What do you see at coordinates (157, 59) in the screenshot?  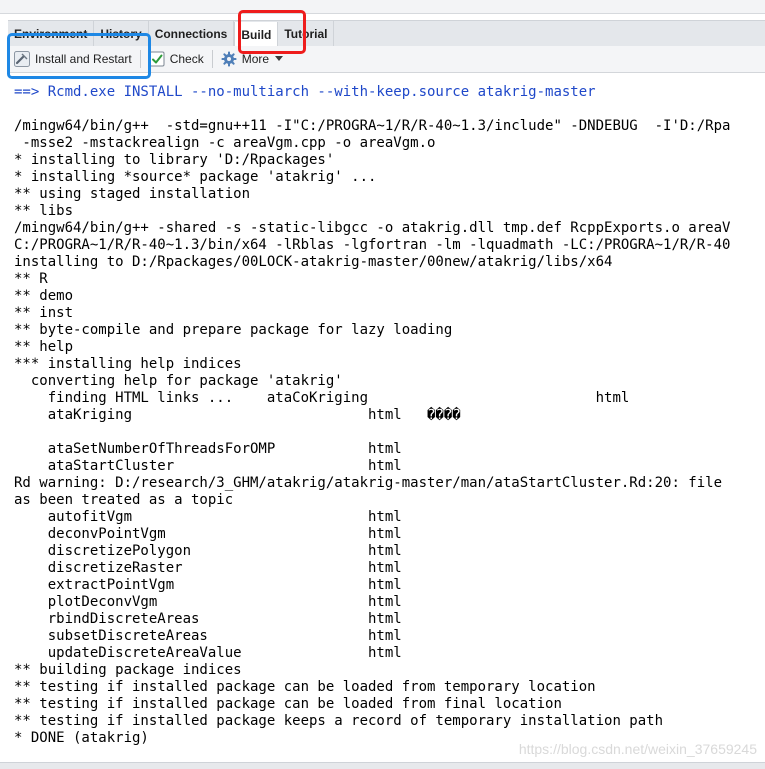 I see `checkbox-icon` at bounding box center [157, 59].